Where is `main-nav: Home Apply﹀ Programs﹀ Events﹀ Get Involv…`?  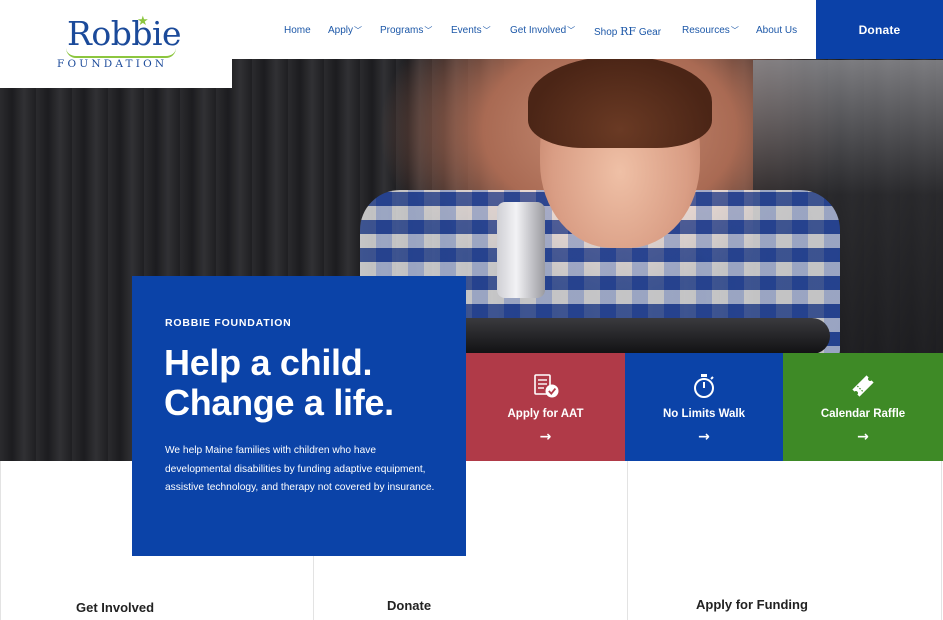 main-nav: Home Apply﹀ Programs﹀ Events﹀ Get Involv… is located at coordinates (524, 29).